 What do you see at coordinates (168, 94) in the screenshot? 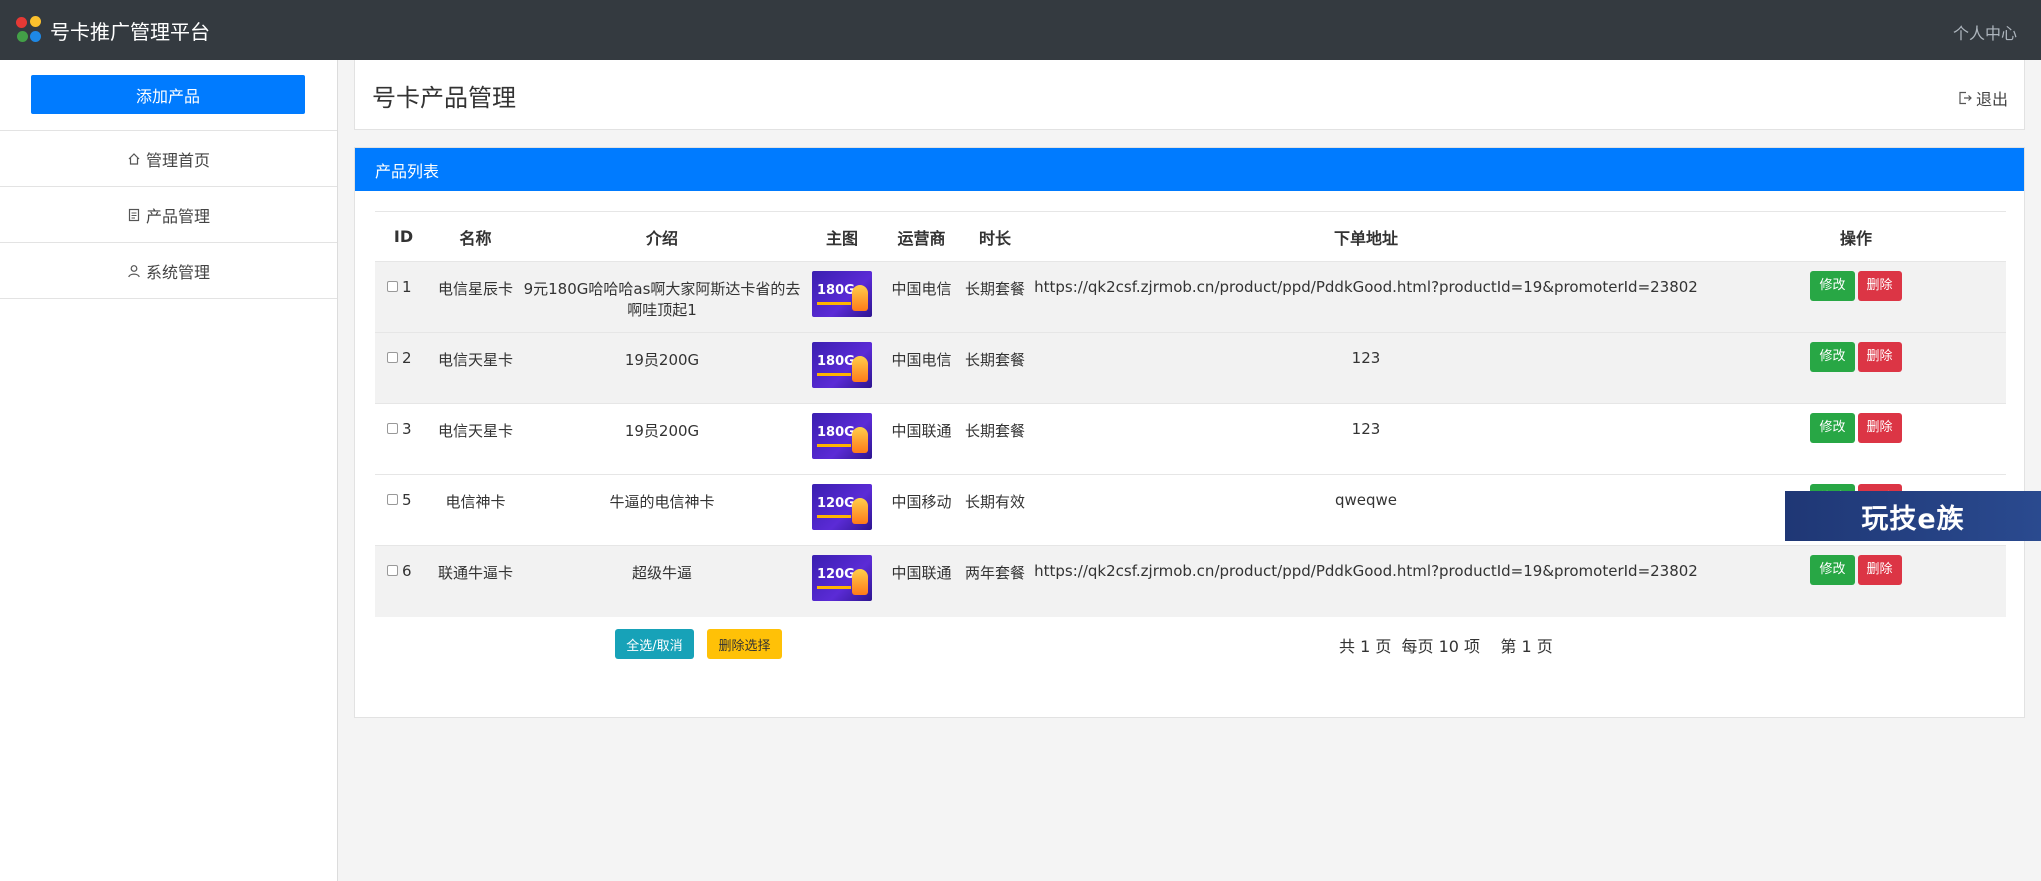
I see `add-product-button: 添加产品` at bounding box center [168, 94].